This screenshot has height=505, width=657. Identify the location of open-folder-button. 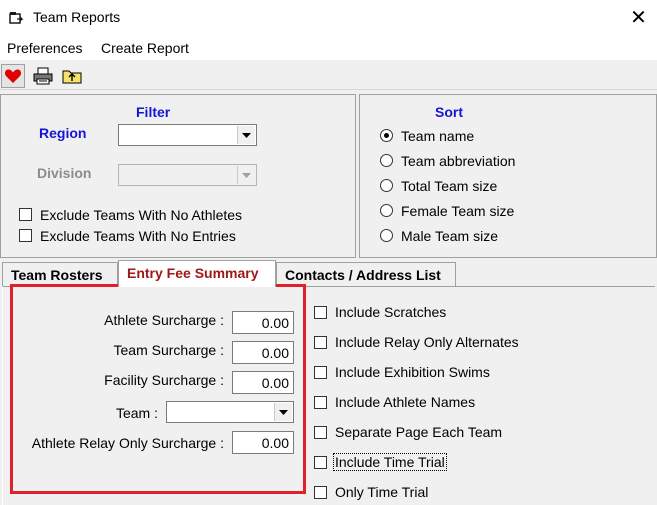
(72, 76).